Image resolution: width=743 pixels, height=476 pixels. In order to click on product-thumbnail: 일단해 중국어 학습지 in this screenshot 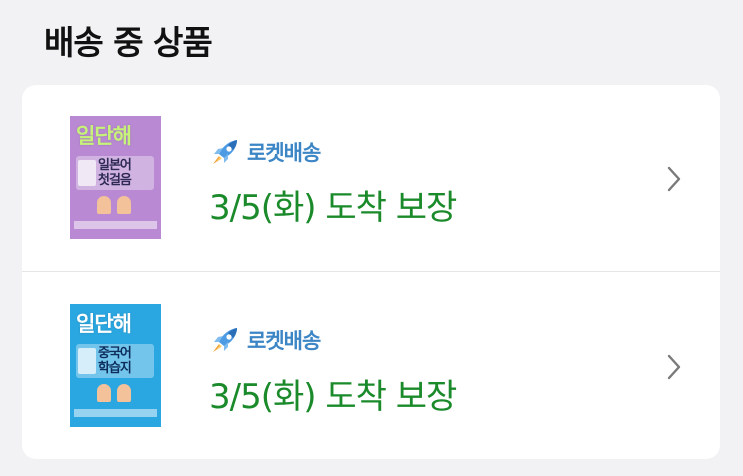, I will do `click(115, 365)`.